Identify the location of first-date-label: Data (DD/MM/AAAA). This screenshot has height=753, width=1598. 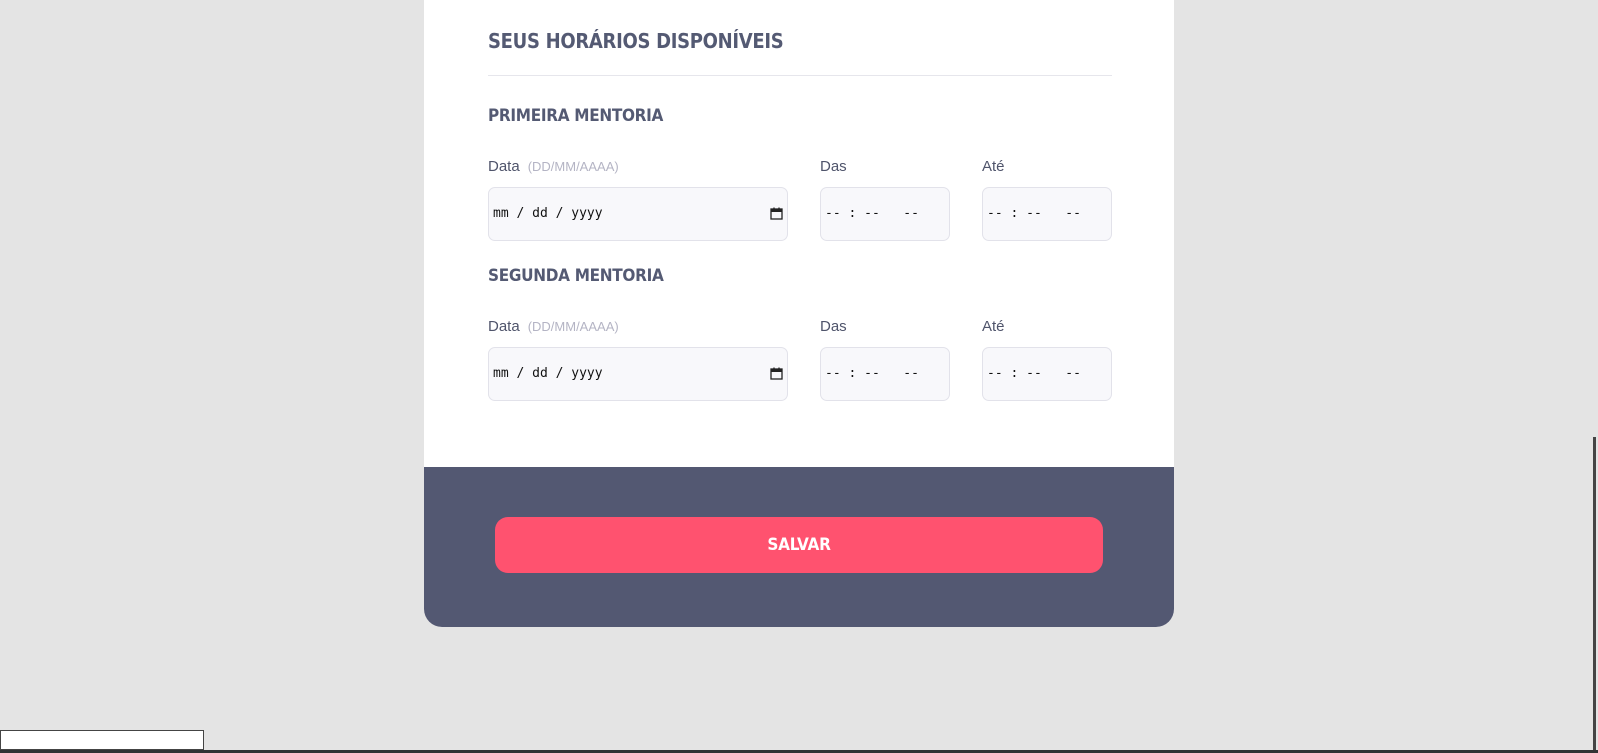
(553, 166).